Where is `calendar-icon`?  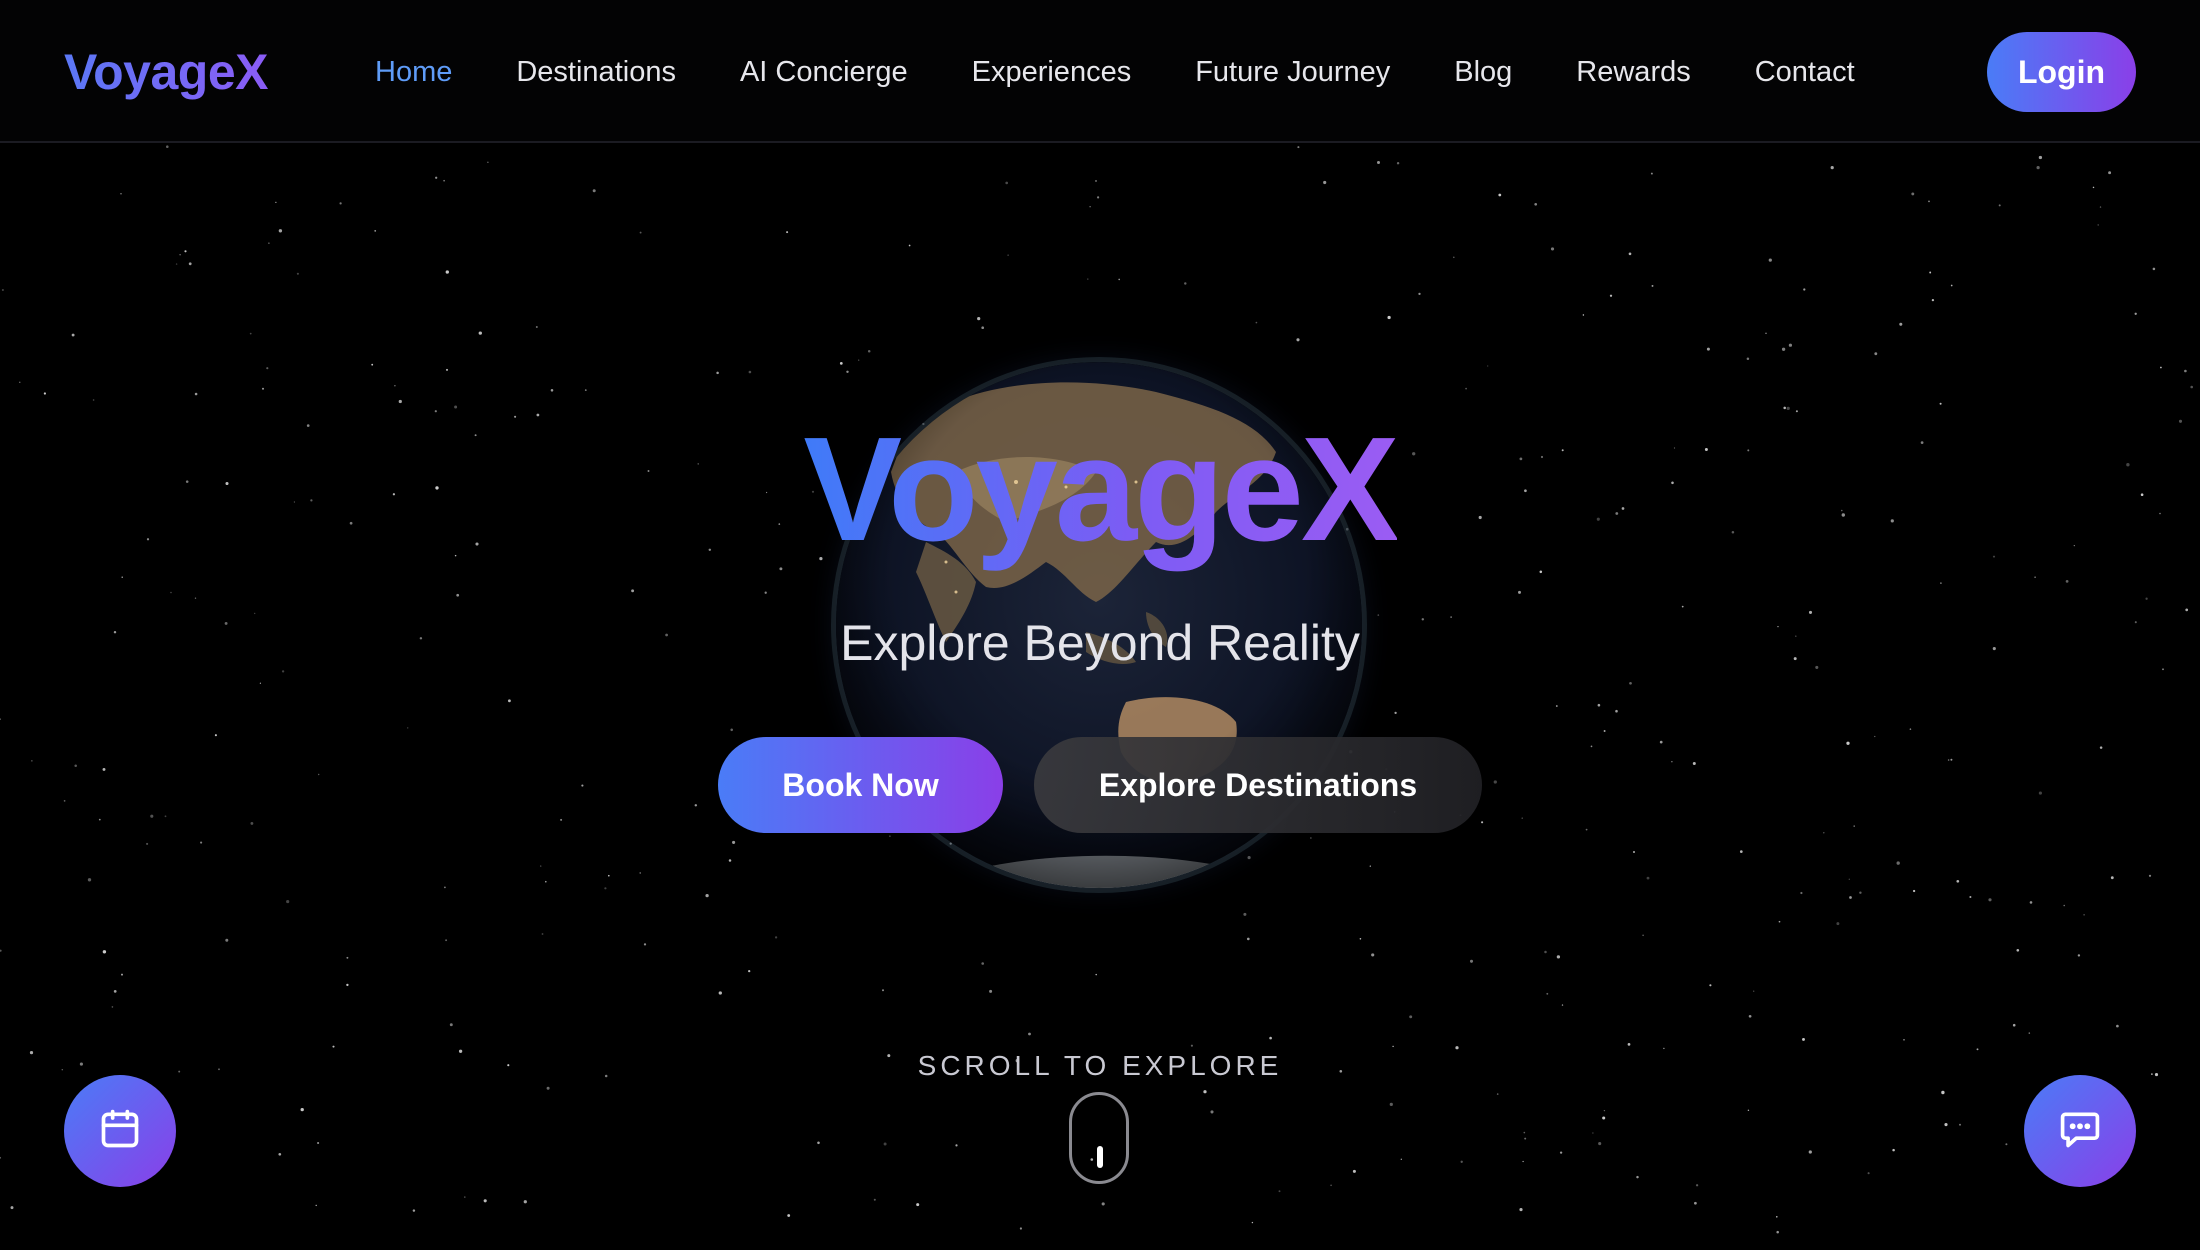 calendar-icon is located at coordinates (120, 1131).